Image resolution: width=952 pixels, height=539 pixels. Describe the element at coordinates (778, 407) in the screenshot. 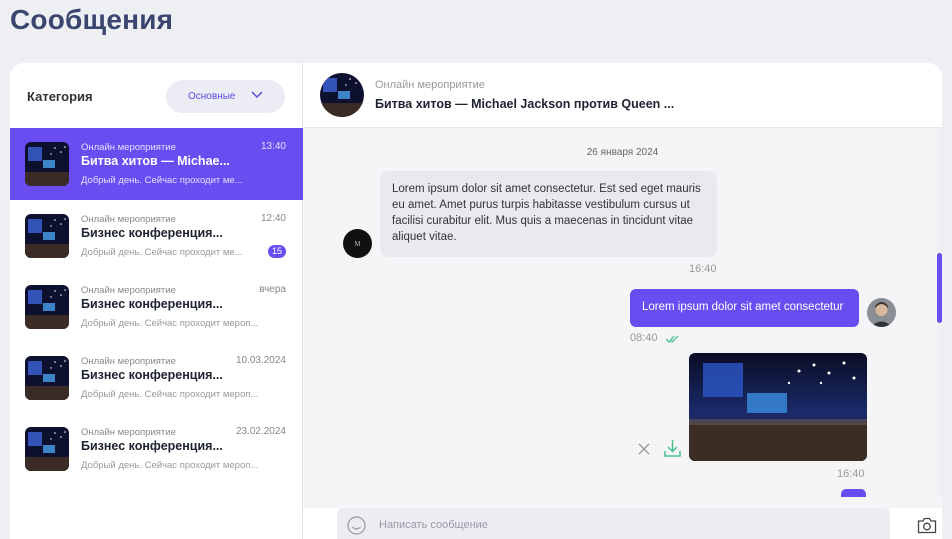

I see `image-attachment` at that location.